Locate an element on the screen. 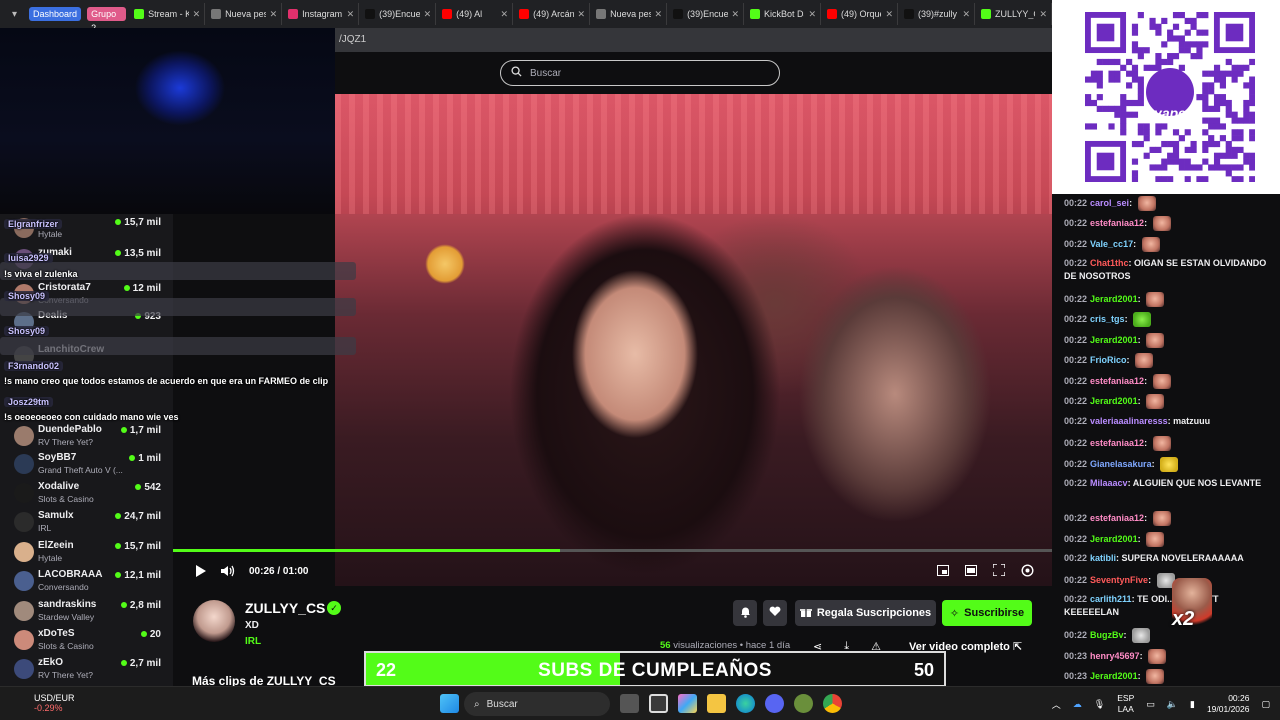  subscribe-button: ✧ Suscribirse is located at coordinates (987, 613).